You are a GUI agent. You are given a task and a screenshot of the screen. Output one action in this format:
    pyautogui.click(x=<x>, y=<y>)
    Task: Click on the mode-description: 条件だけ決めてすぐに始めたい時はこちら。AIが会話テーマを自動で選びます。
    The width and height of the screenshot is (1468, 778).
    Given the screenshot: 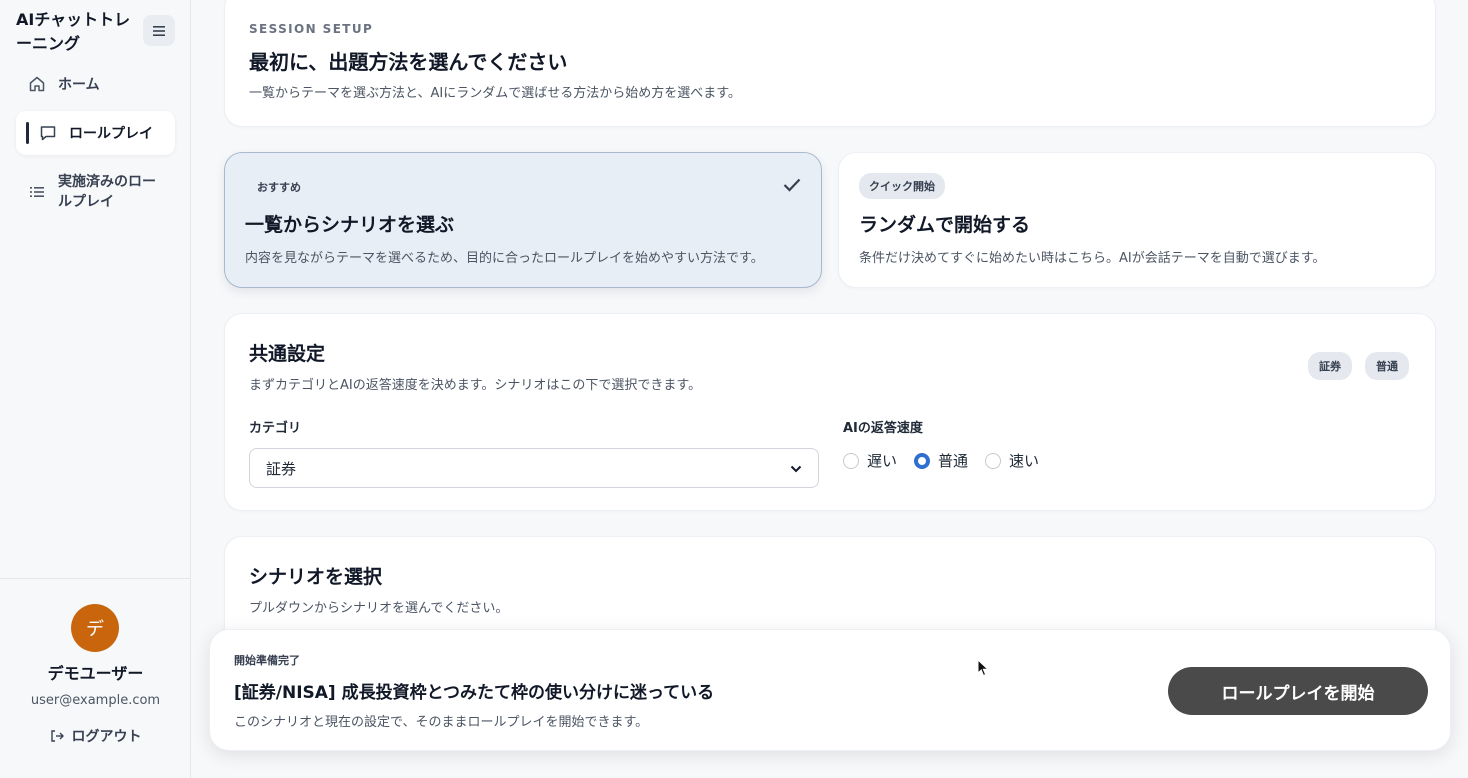 What is the action you would take?
    pyautogui.click(x=1092, y=258)
    